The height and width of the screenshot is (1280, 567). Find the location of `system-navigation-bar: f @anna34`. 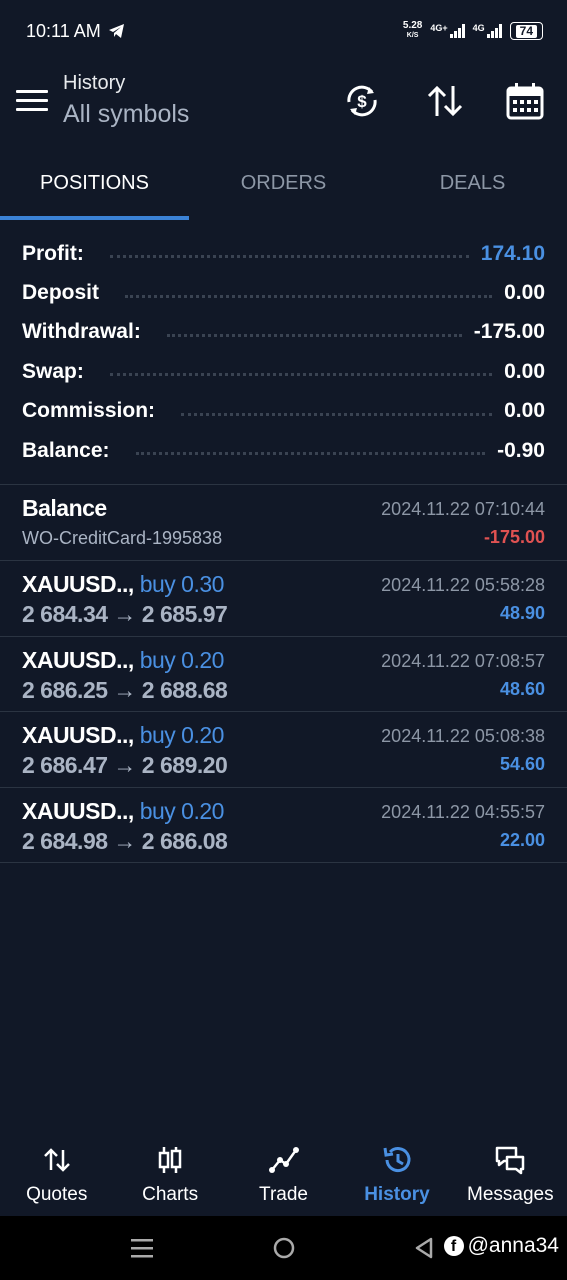

system-navigation-bar: f @anna34 is located at coordinates (283, 1248).